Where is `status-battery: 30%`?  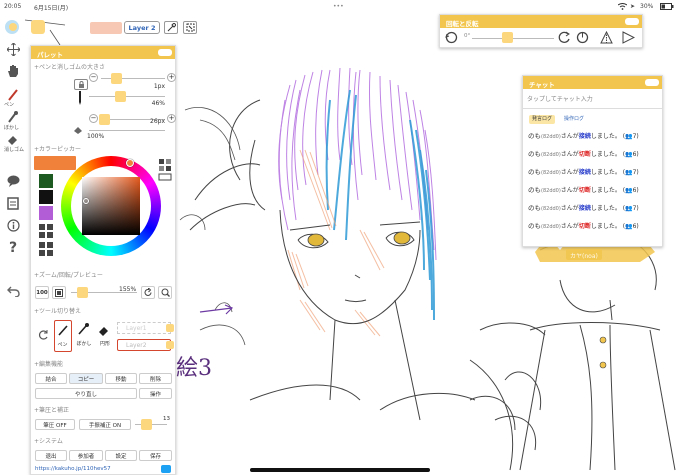
status-battery: 30% is located at coordinates (647, 6).